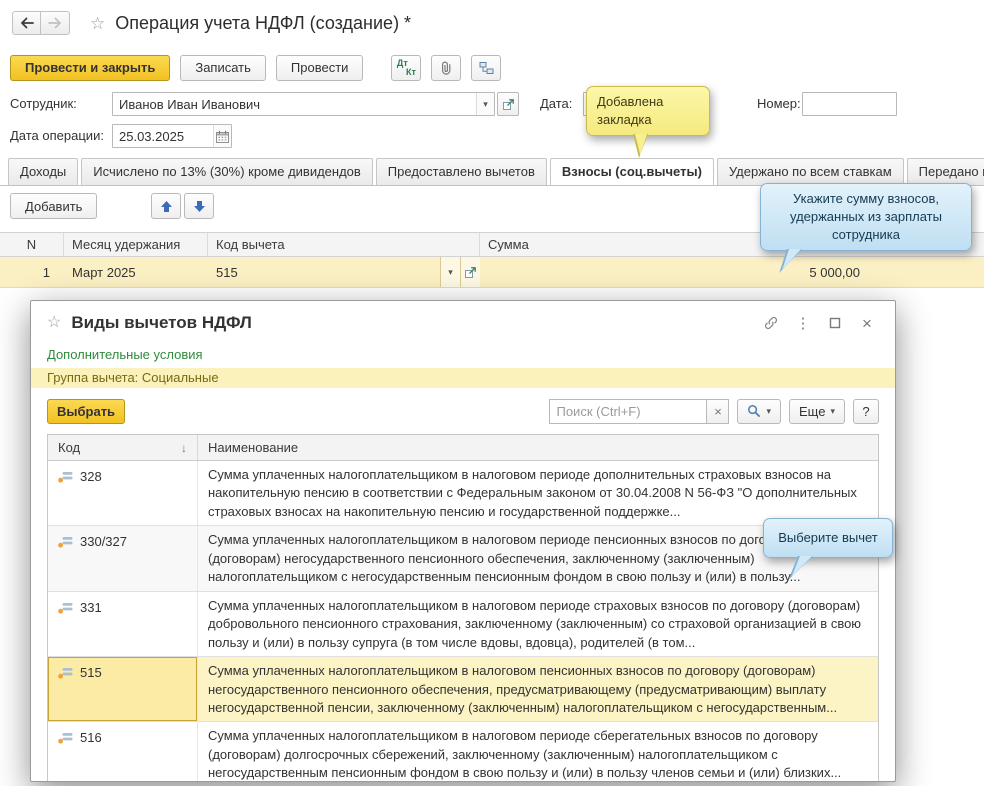 This screenshot has width=984, height=786. Describe the element at coordinates (556, 103) in the screenshot. I see `date-label: Дата:` at that location.